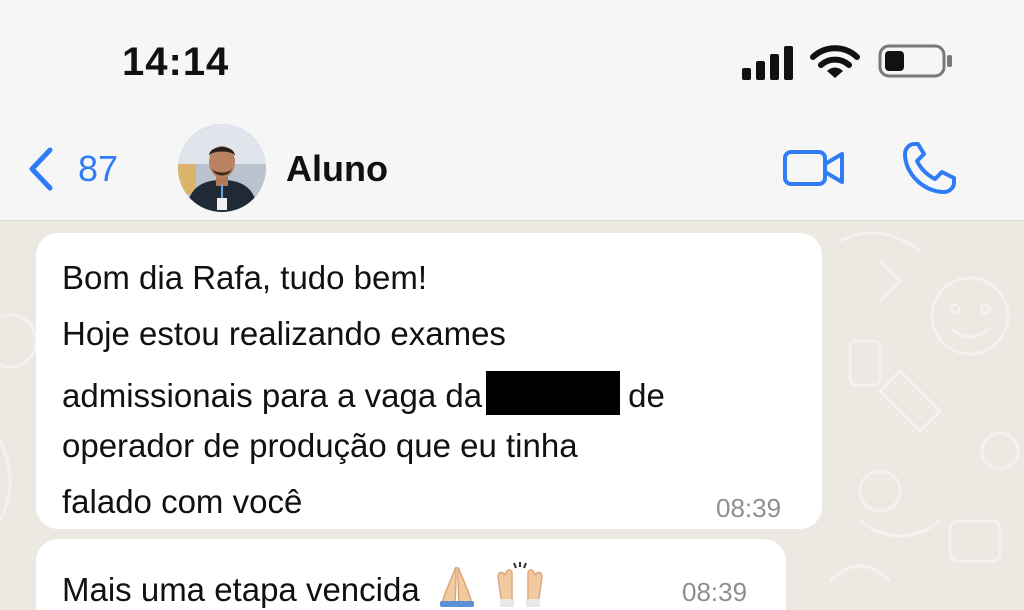 The image size is (1024, 610). Describe the element at coordinates (320, 445) in the screenshot. I see `message-text-line: operador de produção que eu tinha` at that location.